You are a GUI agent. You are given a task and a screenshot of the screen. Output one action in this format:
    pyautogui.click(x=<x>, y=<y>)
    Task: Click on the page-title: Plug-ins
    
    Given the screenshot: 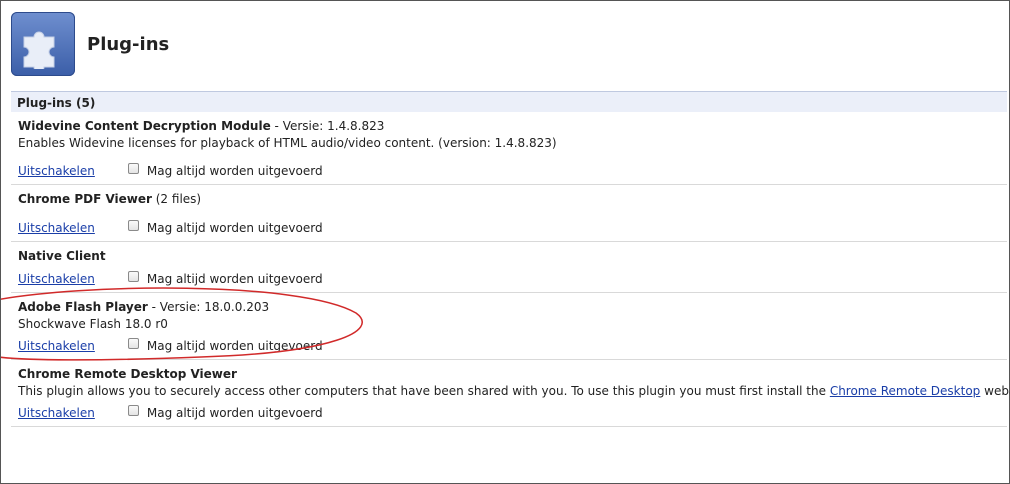 What is the action you would take?
    pyautogui.click(x=128, y=44)
    